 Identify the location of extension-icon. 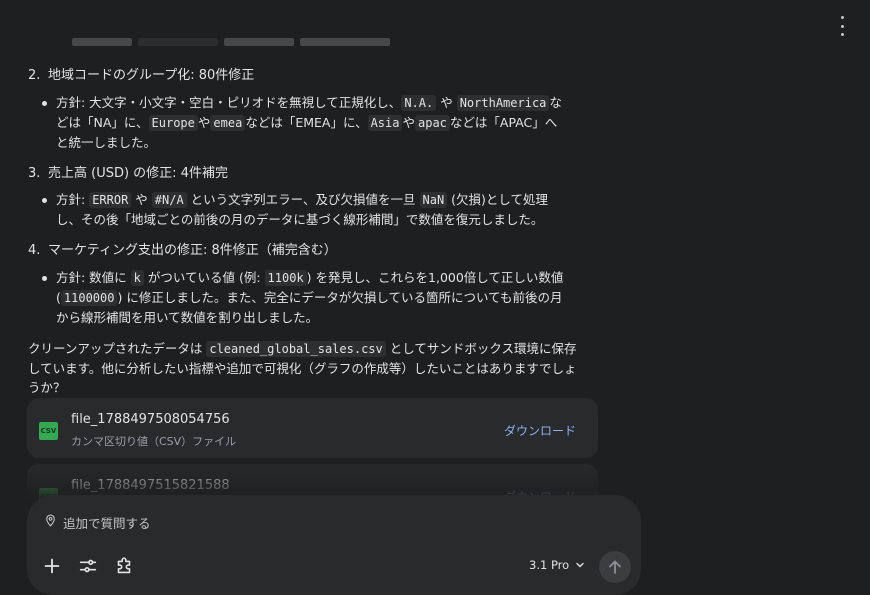
(124, 566).